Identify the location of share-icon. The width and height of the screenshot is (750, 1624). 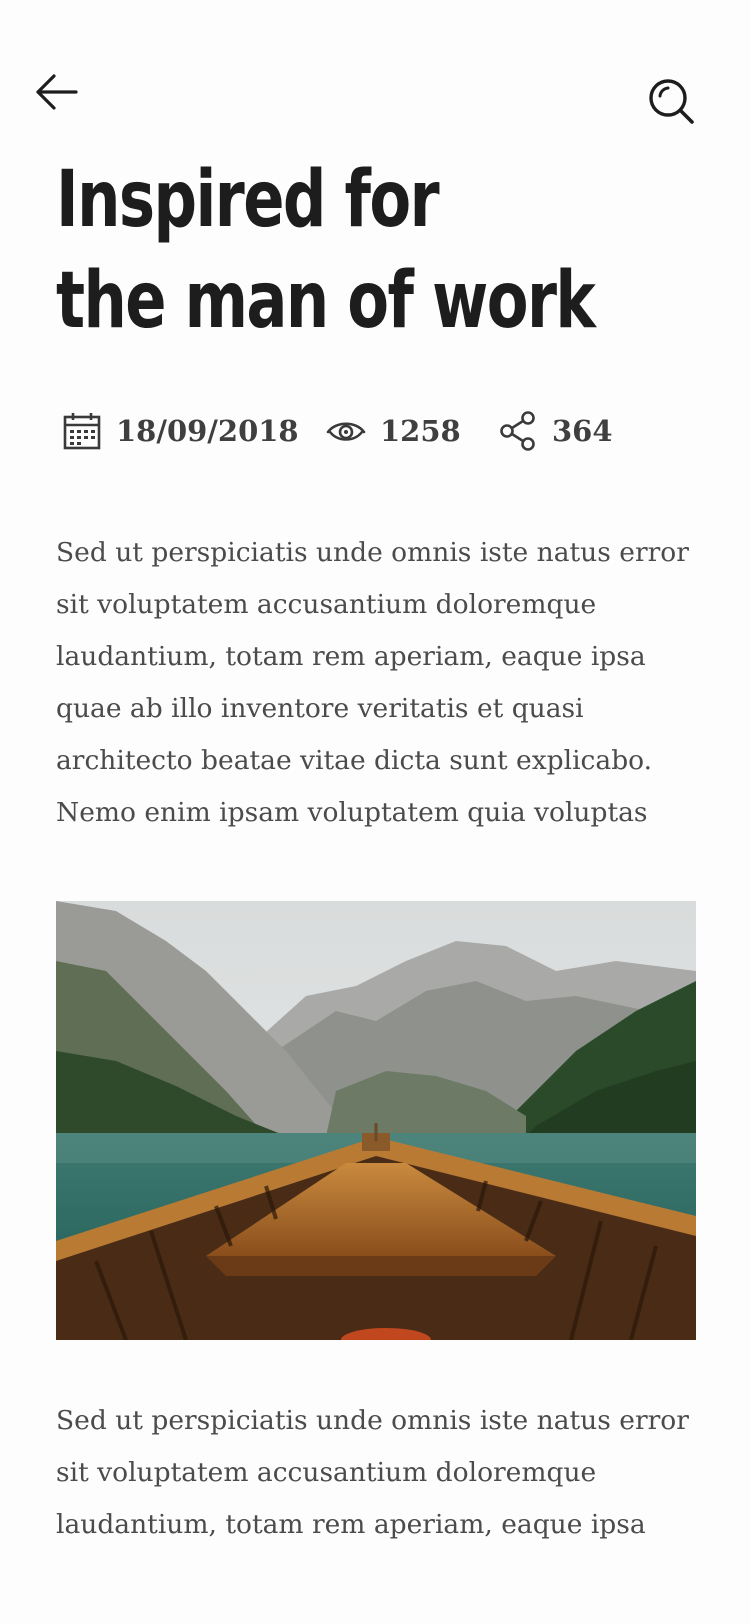
(517, 431).